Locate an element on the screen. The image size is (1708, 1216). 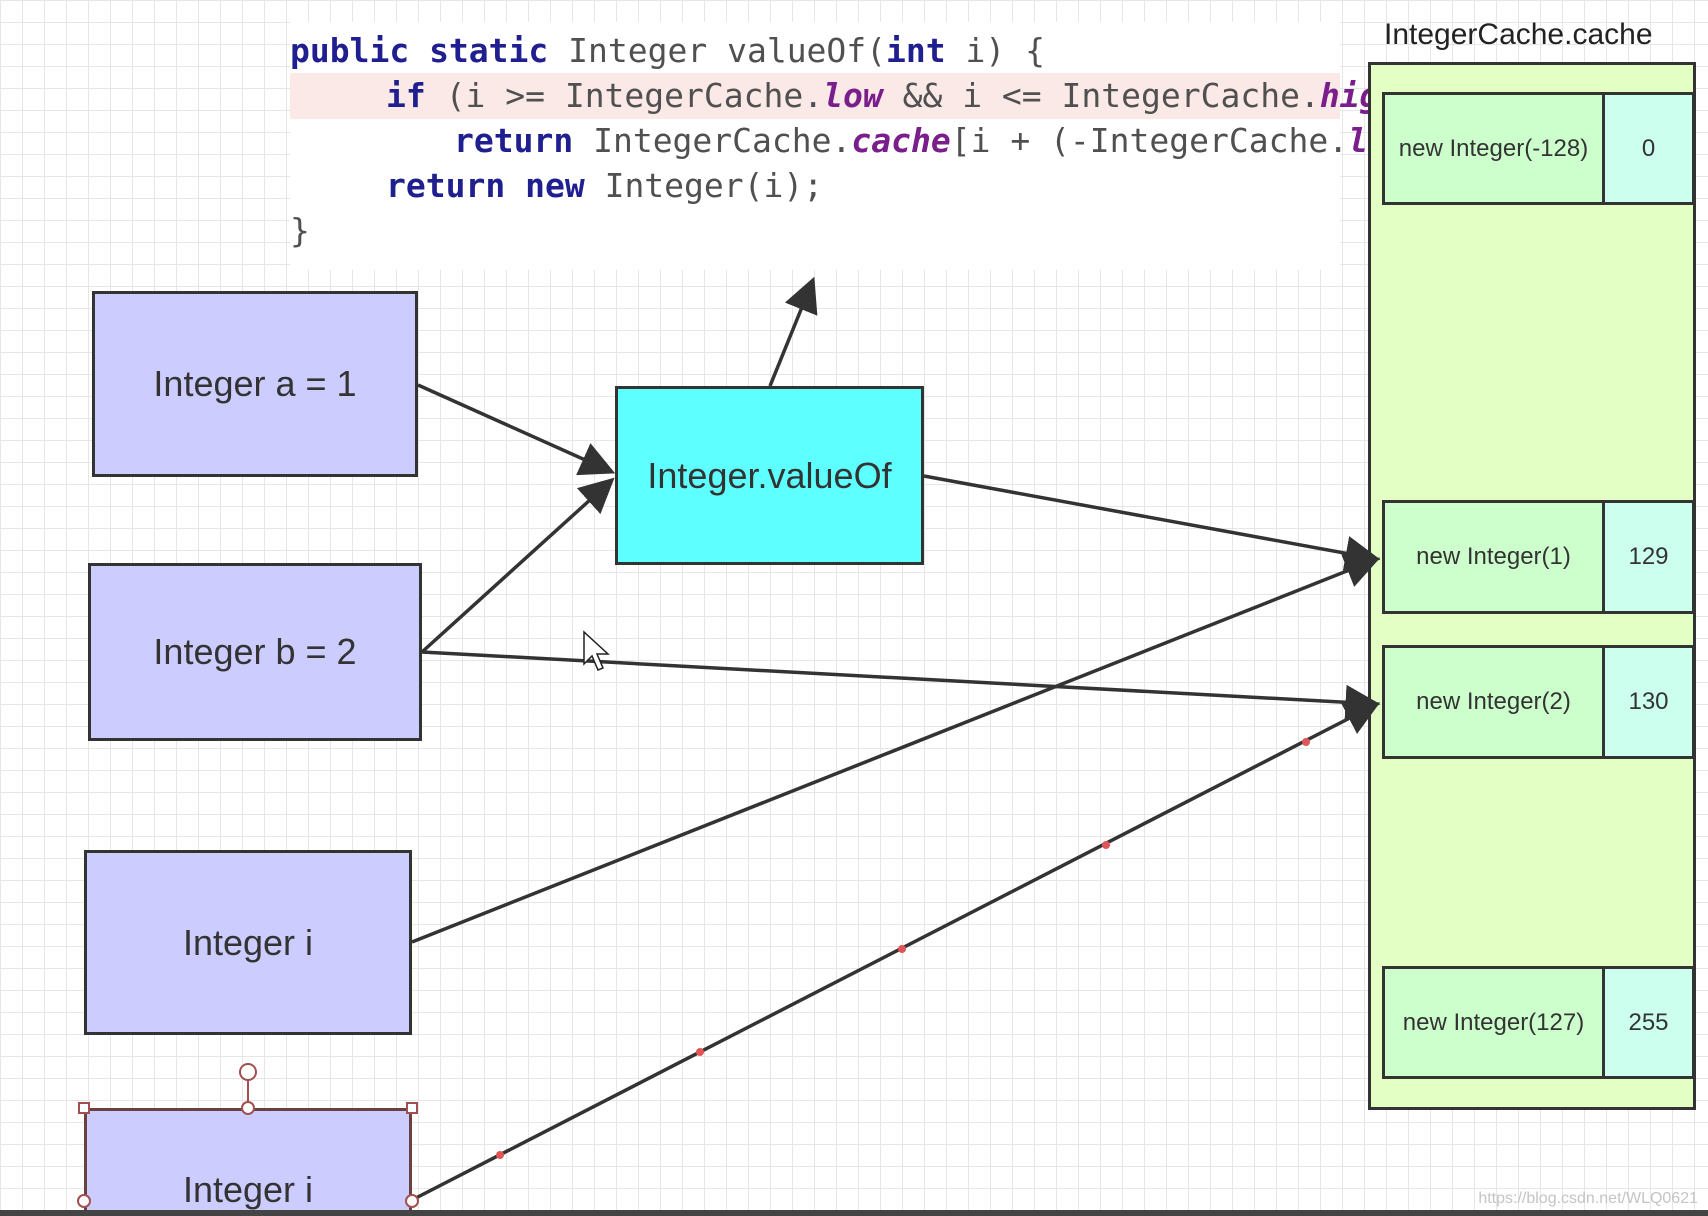
resize-handle-top-center is located at coordinates (248, 1108).